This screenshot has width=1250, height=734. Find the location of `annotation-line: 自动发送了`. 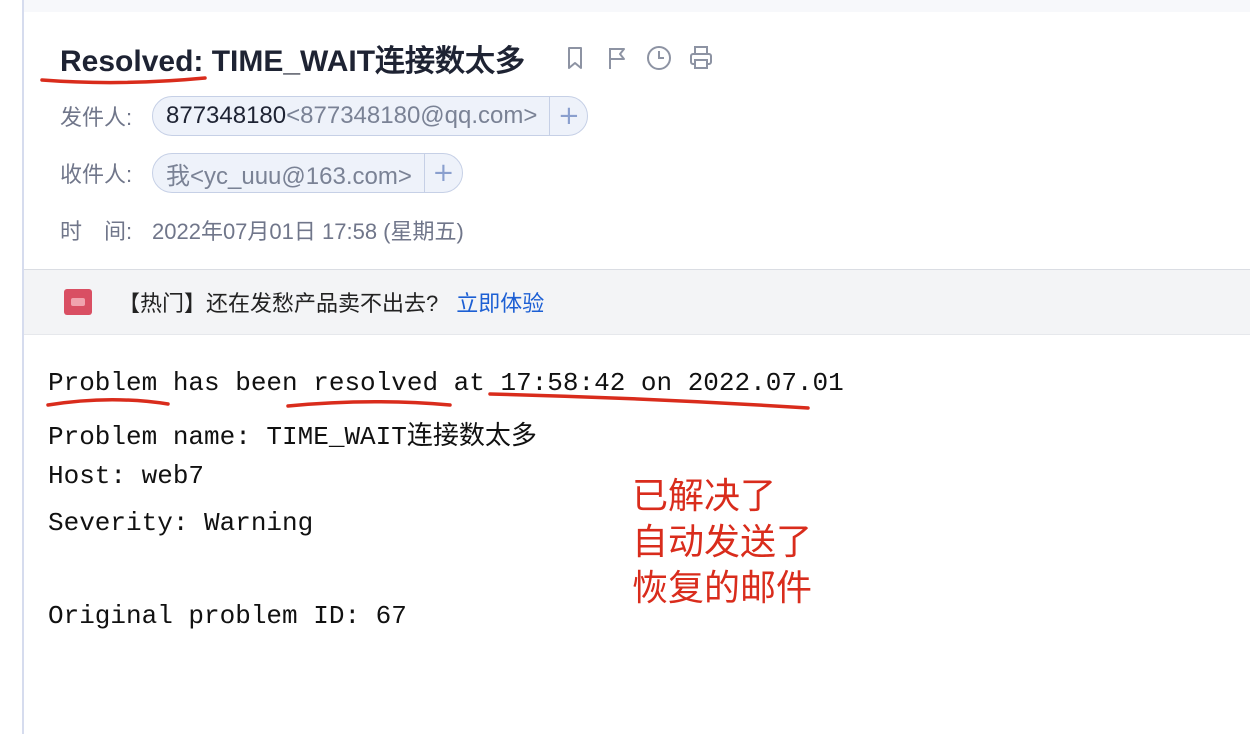

annotation-line: 自动发送了 is located at coordinates (722, 542).